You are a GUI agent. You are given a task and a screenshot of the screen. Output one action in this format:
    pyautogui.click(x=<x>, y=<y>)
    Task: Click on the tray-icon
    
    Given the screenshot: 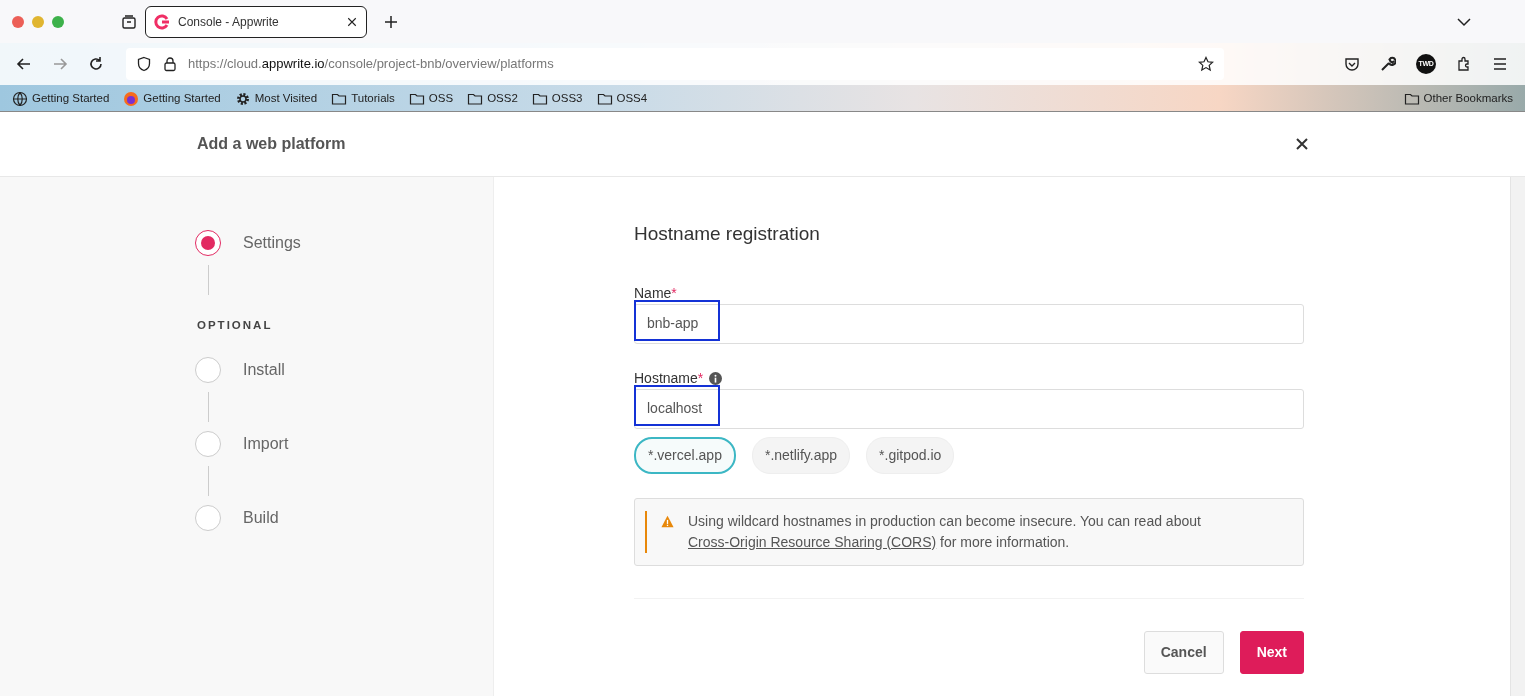 What is the action you would take?
    pyautogui.click(x=129, y=21)
    